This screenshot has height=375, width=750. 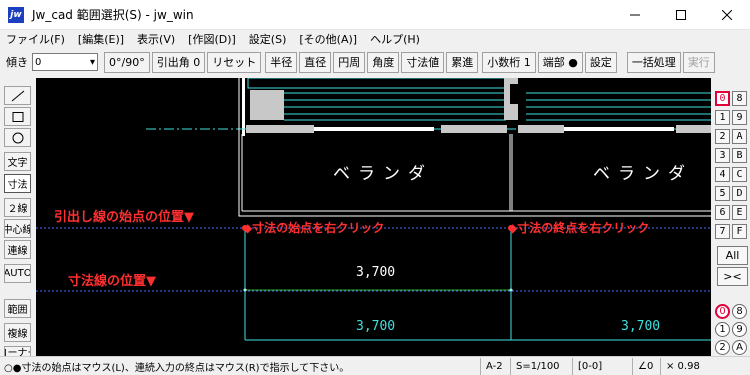 What do you see at coordinates (739, 311) in the screenshot?
I see `group-8-button: 8` at bounding box center [739, 311].